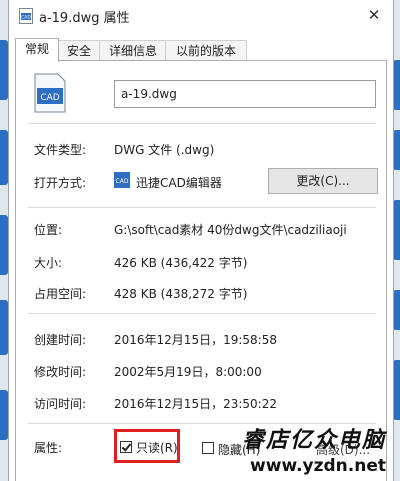 The height and width of the screenshot is (481, 400). What do you see at coordinates (37, 50) in the screenshot?
I see `tab-general: 常规` at bounding box center [37, 50].